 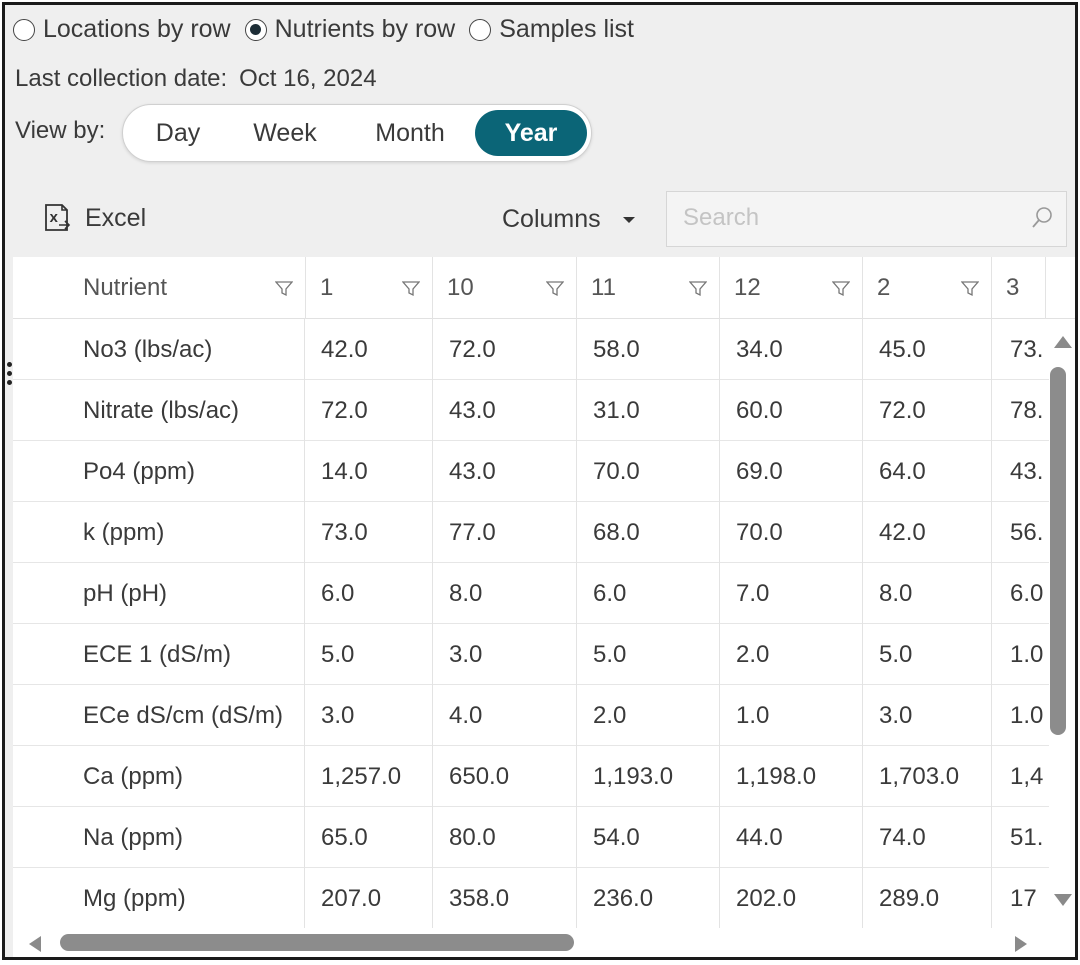 What do you see at coordinates (533, 898) in the screenshot?
I see `table-row: Mg (ppm) 207.0 358.0 236.0 202.0 289.0 17` at bounding box center [533, 898].